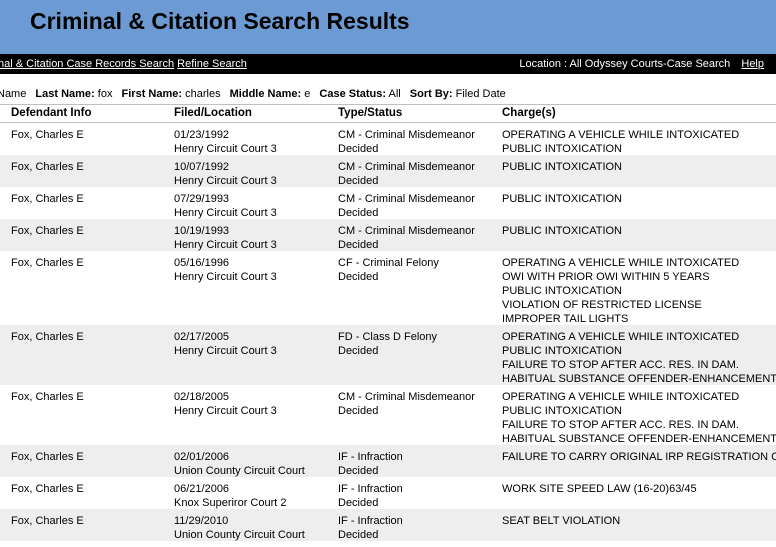 The image size is (776, 547). Describe the element at coordinates (239, 464) in the screenshot. I see `filed-location-cell: 02/01/2006 Union County Circuit Court` at that location.